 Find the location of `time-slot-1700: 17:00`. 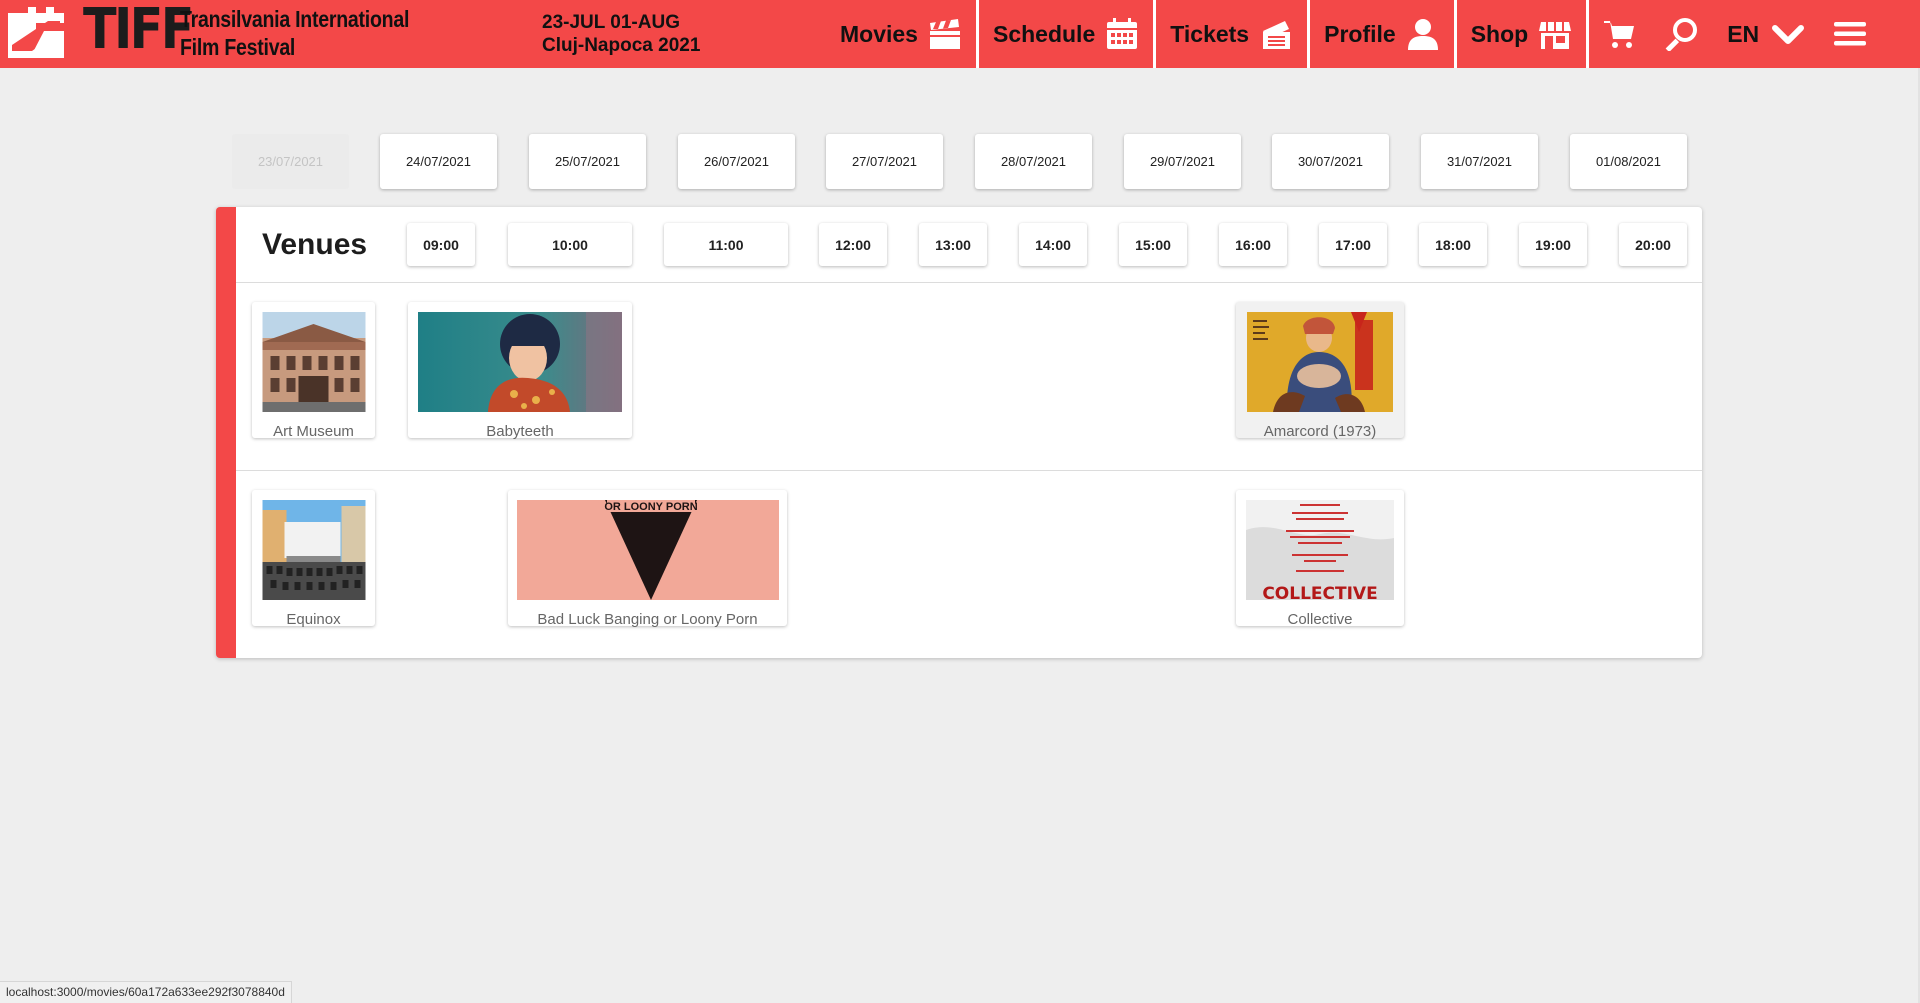

time-slot-1700: 17:00 is located at coordinates (1353, 244).